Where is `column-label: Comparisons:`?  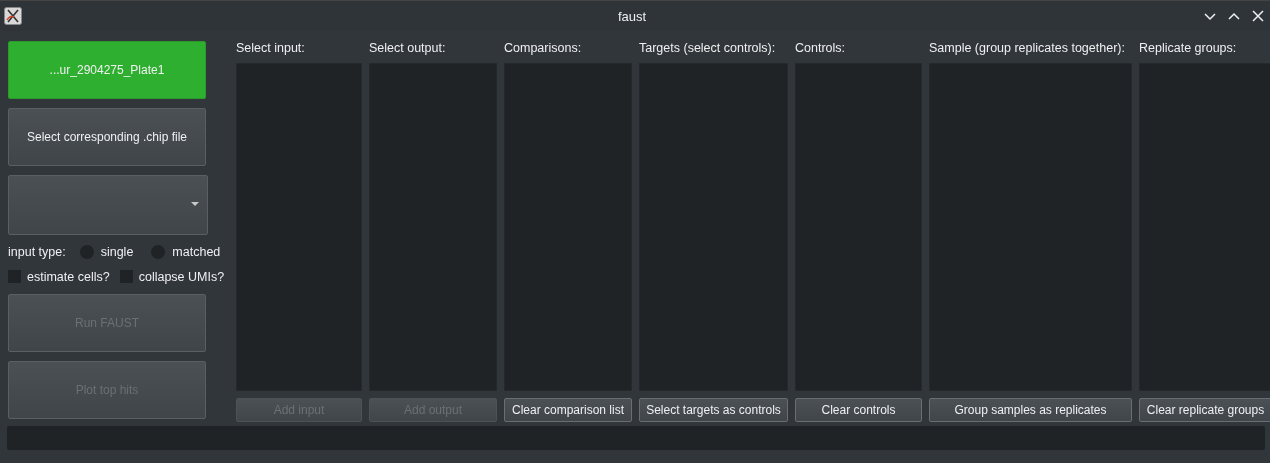
column-label: Comparisons: is located at coordinates (543, 48).